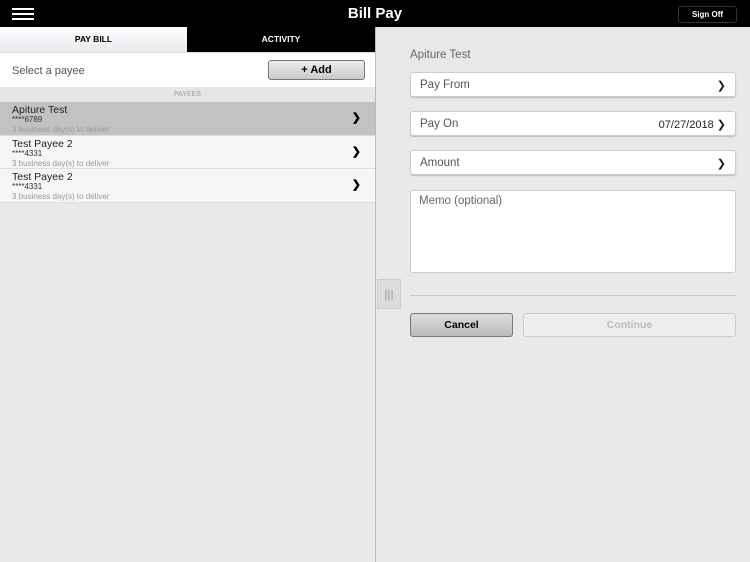 This screenshot has width=750, height=562. Describe the element at coordinates (440, 55) in the screenshot. I see `selected-payee-name: Apiture Test` at that location.